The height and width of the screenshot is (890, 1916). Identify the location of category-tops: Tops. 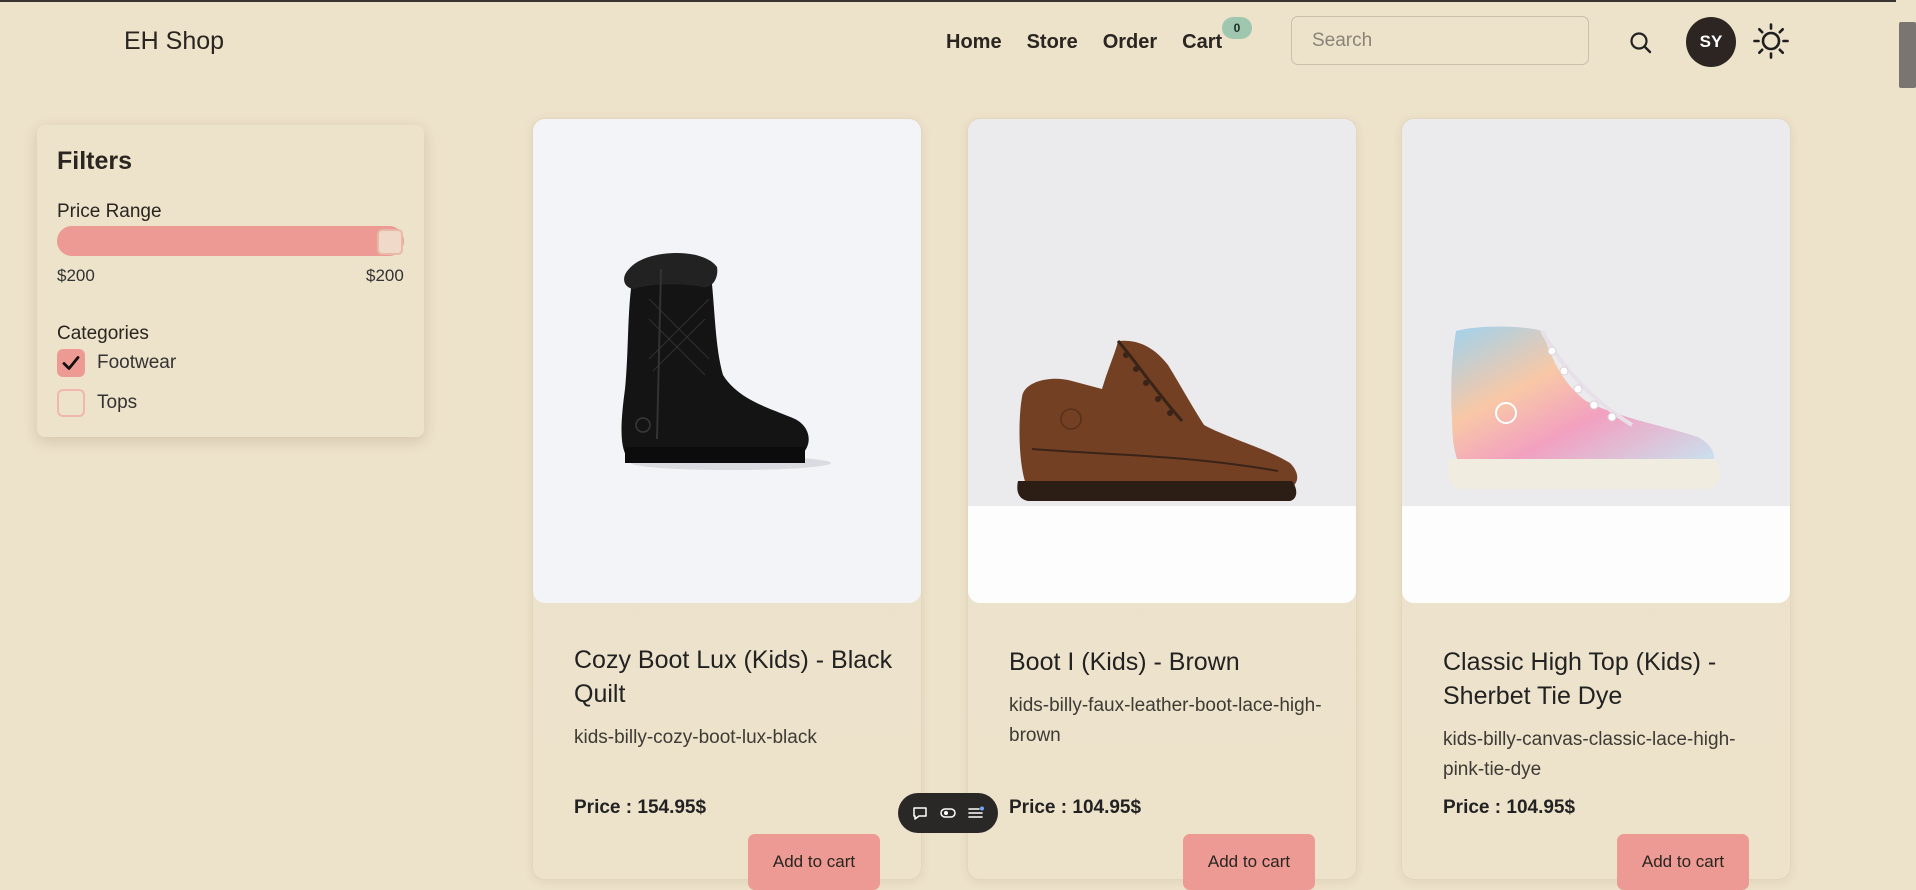
(97, 403).